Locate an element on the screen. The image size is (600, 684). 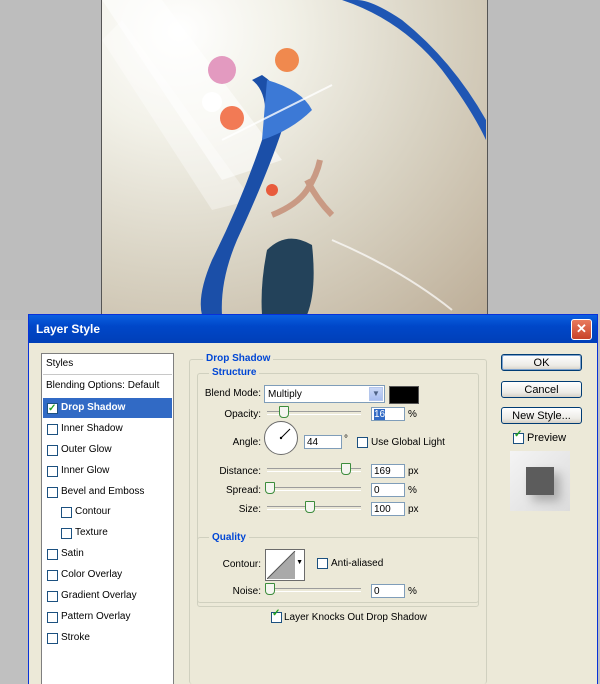
contour-checkbox is located at coordinates (66, 512).